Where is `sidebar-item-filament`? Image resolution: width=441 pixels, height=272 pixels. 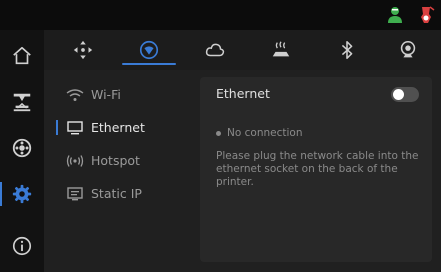
sidebar-item-filament is located at coordinates (22, 148).